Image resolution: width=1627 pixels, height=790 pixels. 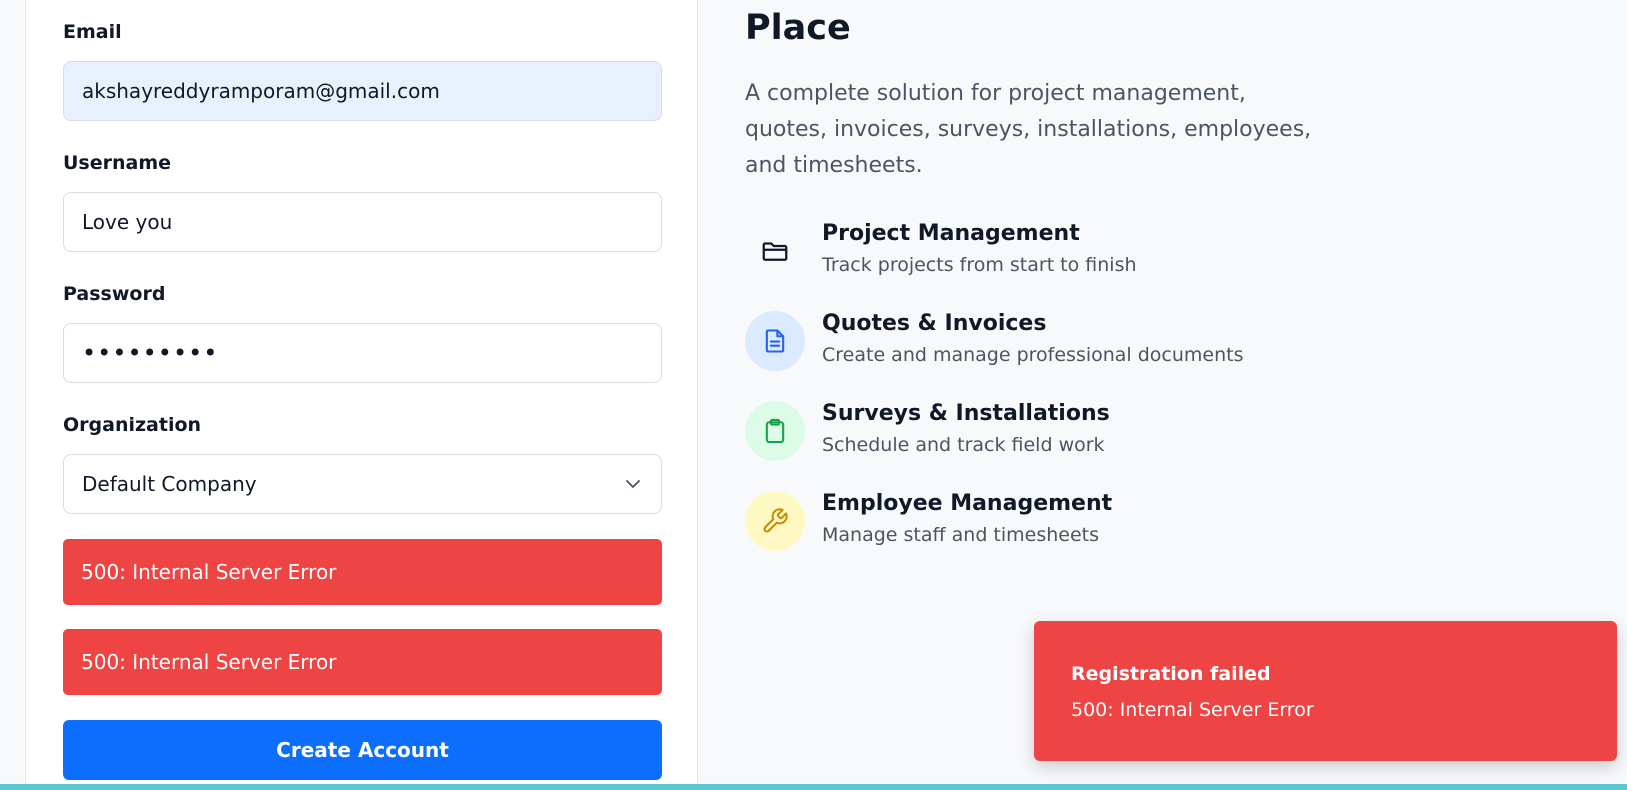 I want to click on email-value: akshayreddyramporam@gmail.com, so click(x=261, y=91).